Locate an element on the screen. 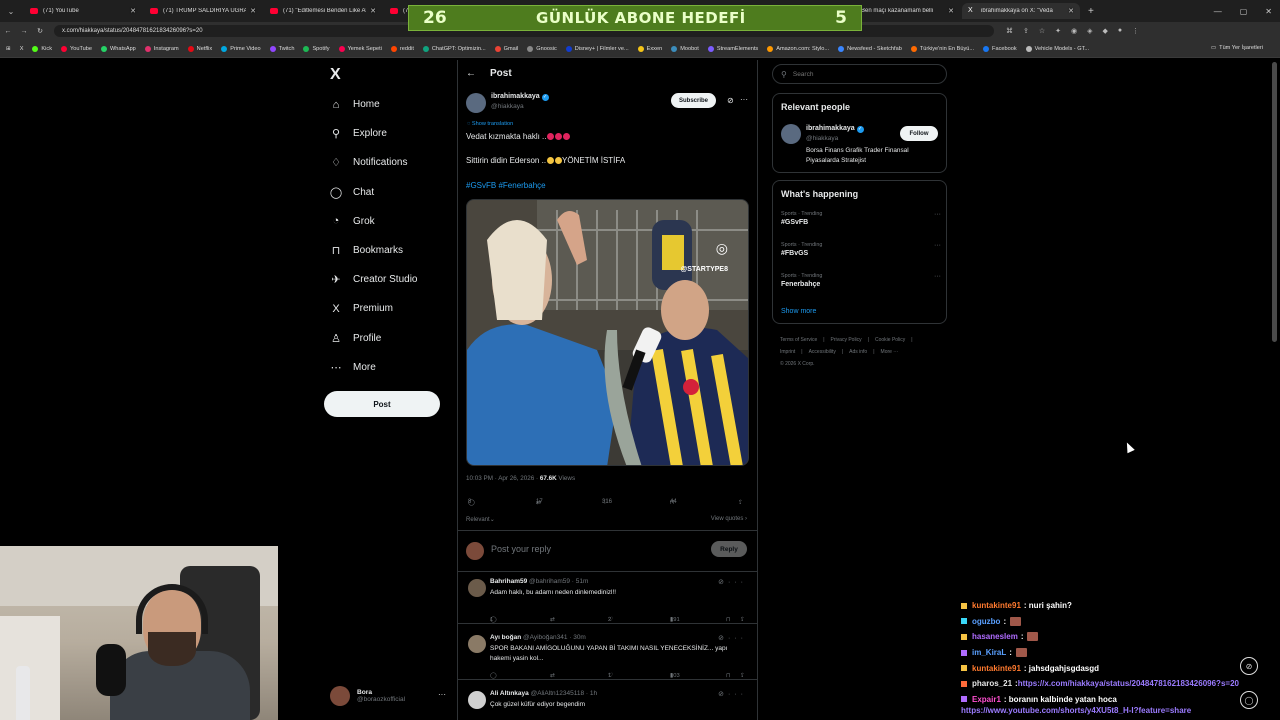  bookmark-item: Spotify is located at coordinates (316, 48).